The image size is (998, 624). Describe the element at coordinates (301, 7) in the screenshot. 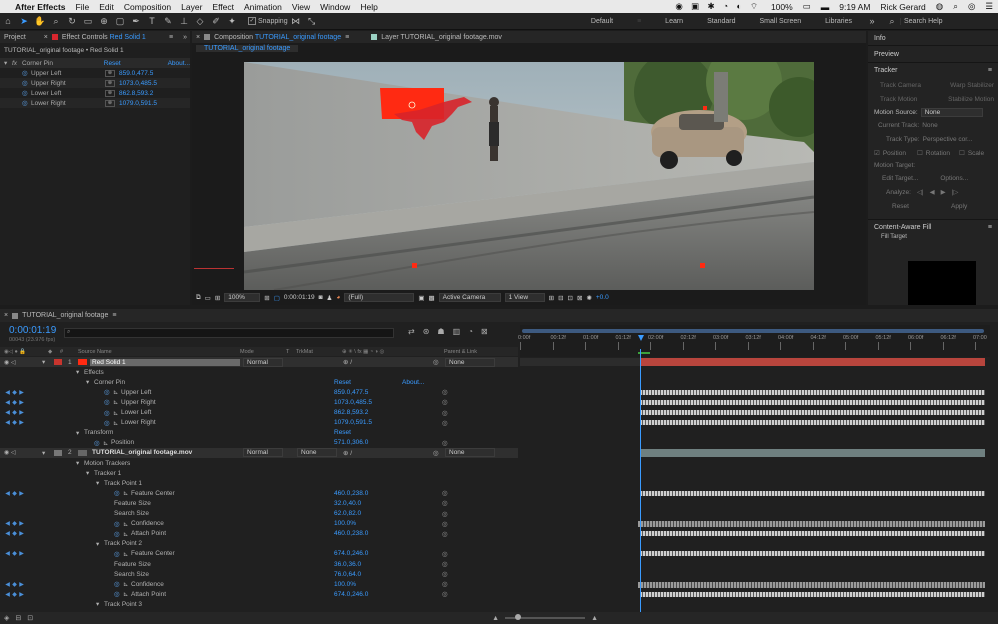

I see `menu-view: View` at that location.